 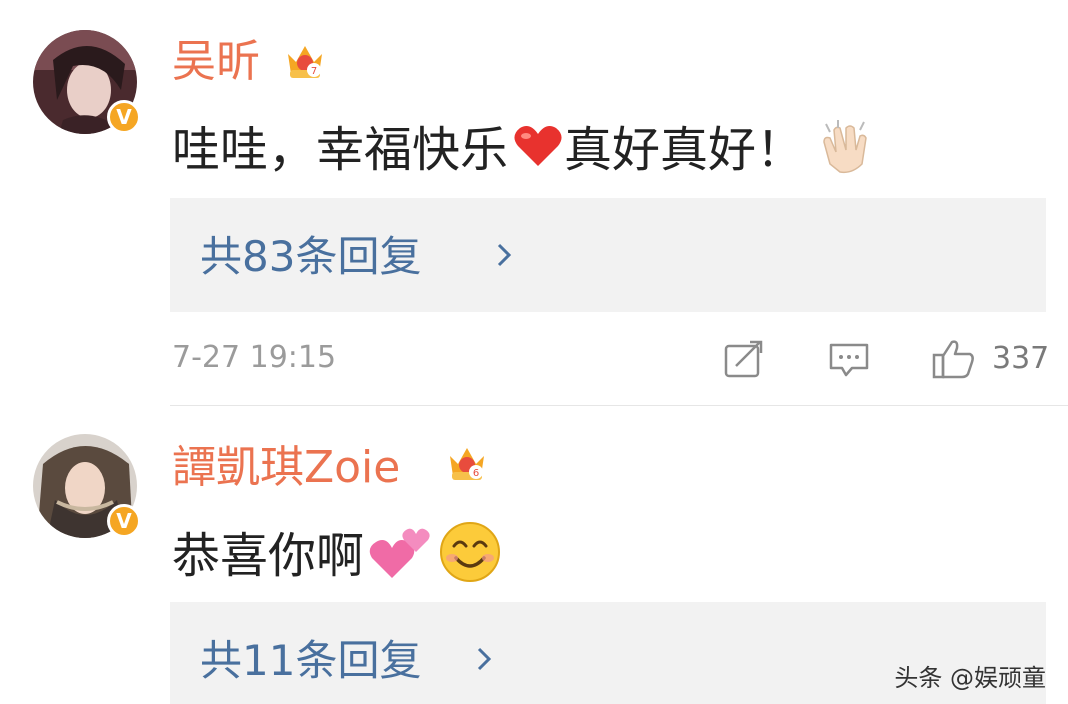 What do you see at coordinates (954, 359) in the screenshot?
I see `like-icon` at bounding box center [954, 359].